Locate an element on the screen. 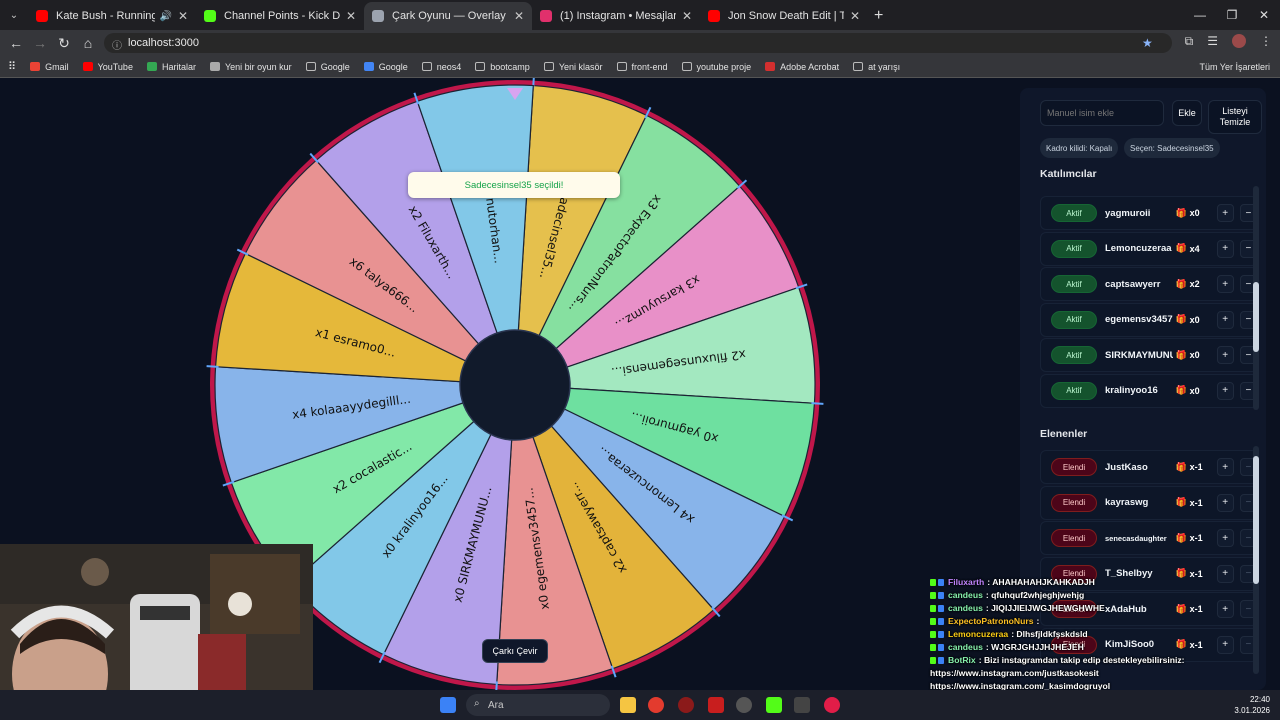 The width and height of the screenshot is (1280, 720). participant-row: Aktif SIRKMAYMUNU 🎁 x0 + − is located at coordinates (1149, 355).